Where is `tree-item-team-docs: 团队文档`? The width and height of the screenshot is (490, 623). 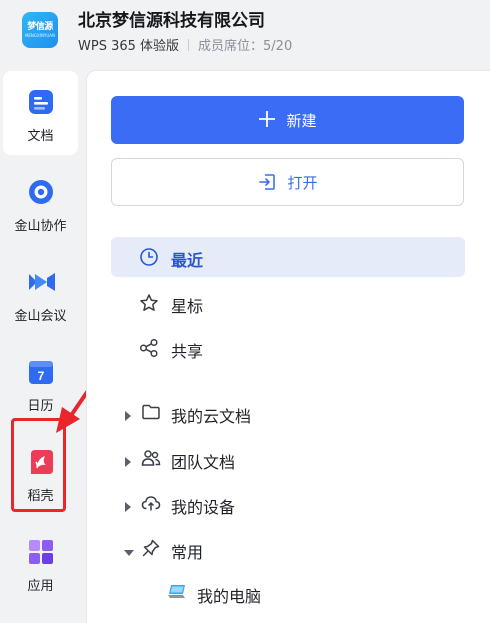 tree-item-team-docs: 团队文档 is located at coordinates (288, 459).